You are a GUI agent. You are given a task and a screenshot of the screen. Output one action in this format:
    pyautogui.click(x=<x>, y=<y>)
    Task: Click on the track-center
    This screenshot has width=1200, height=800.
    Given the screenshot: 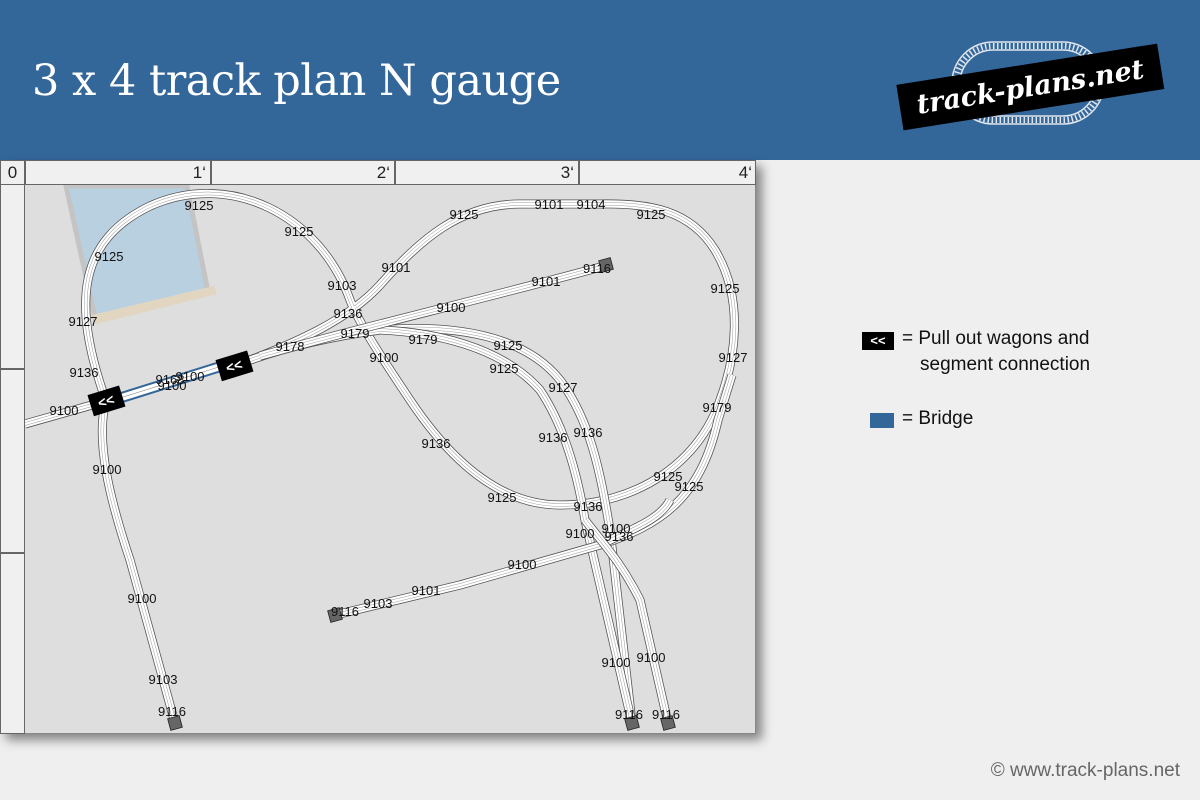 What is the action you would take?
    pyautogui.click(x=534, y=495)
    